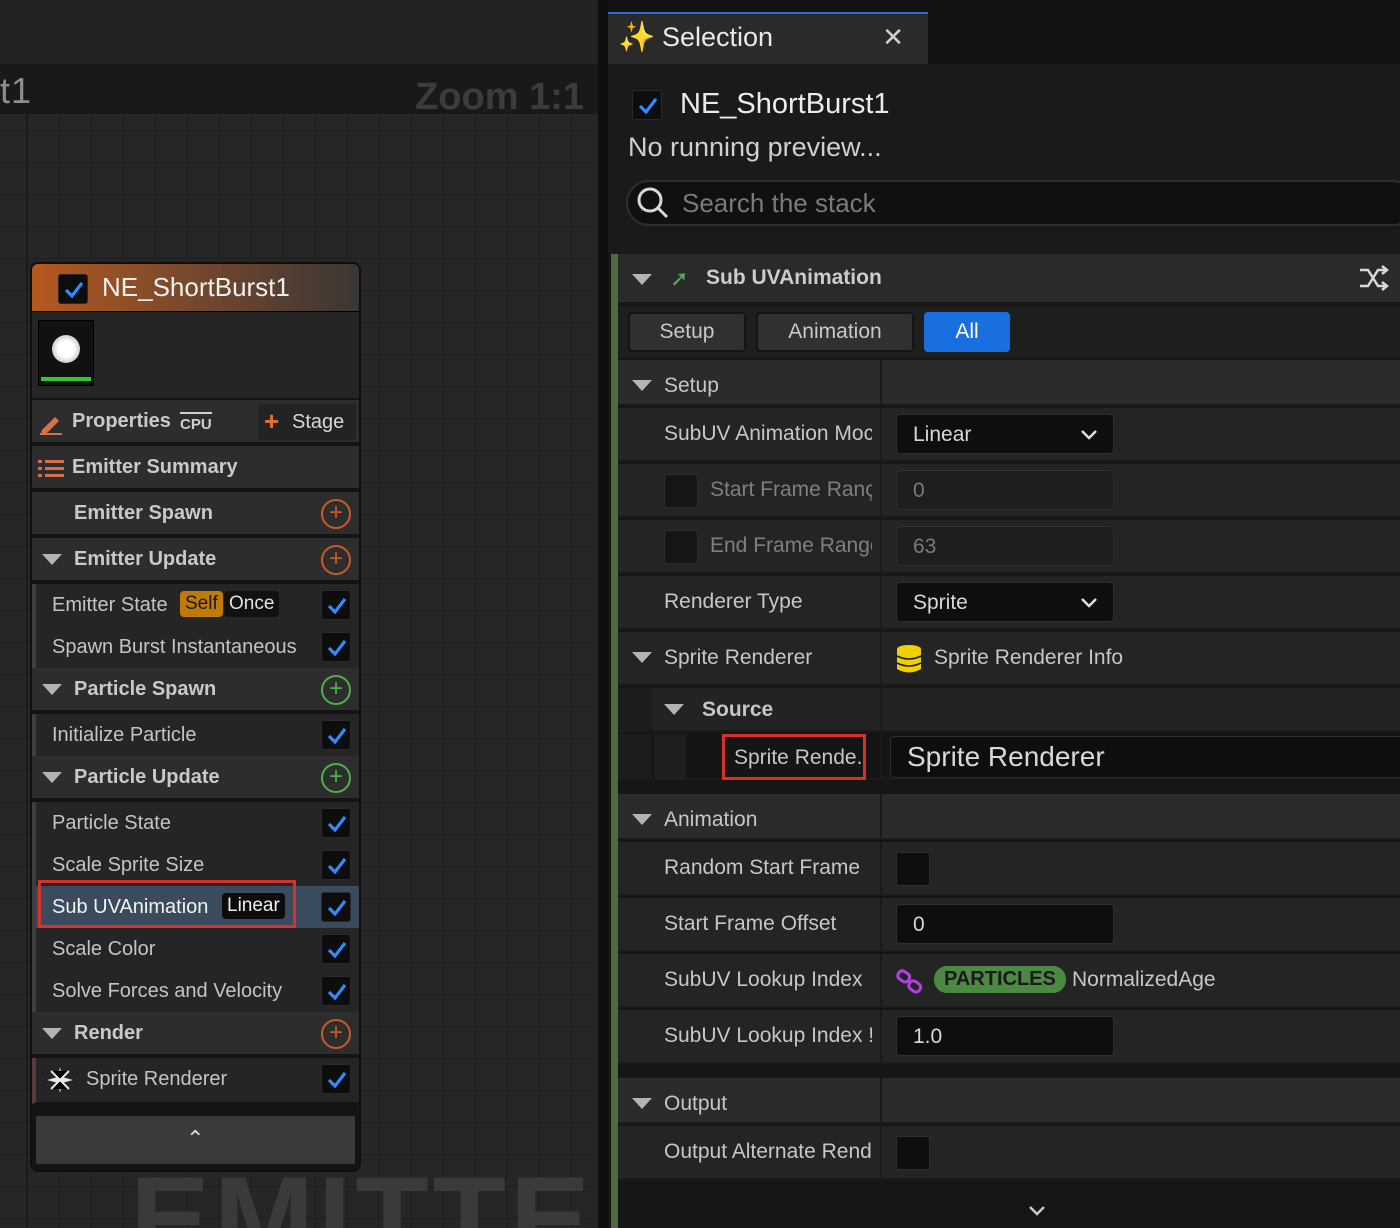 The width and height of the screenshot is (1400, 1228). I want to click on filter-bar: Setup Animation All, so click(1009, 332).